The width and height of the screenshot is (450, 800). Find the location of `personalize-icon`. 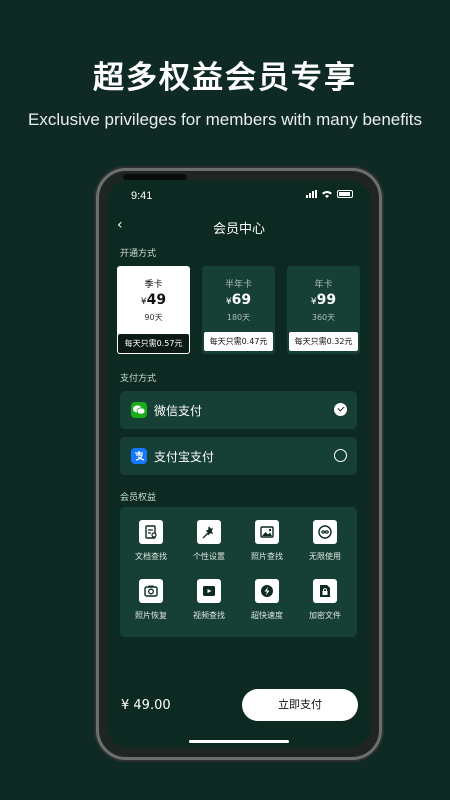

personalize-icon is located at coordinates (209, 532).